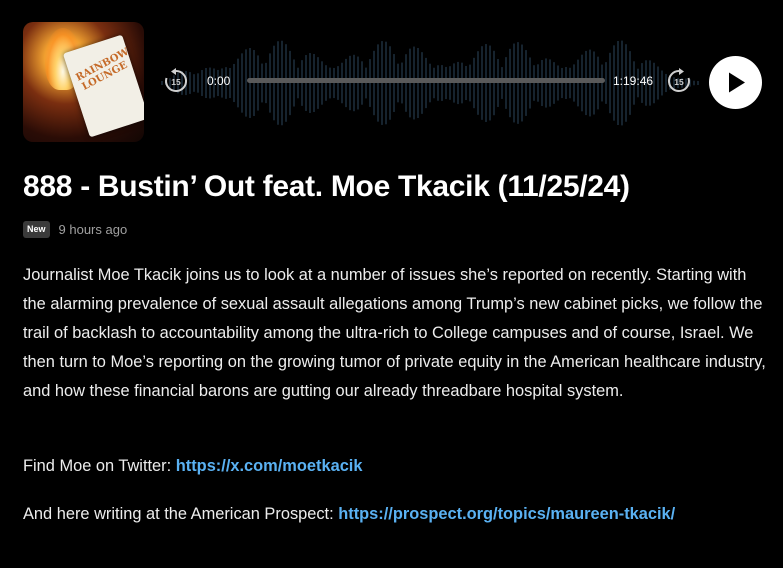 The image size is (783, 568). Describe the element at coordinates (93, 229) in the screenshot. I see `posted-time: 9 hours ago` at that location.